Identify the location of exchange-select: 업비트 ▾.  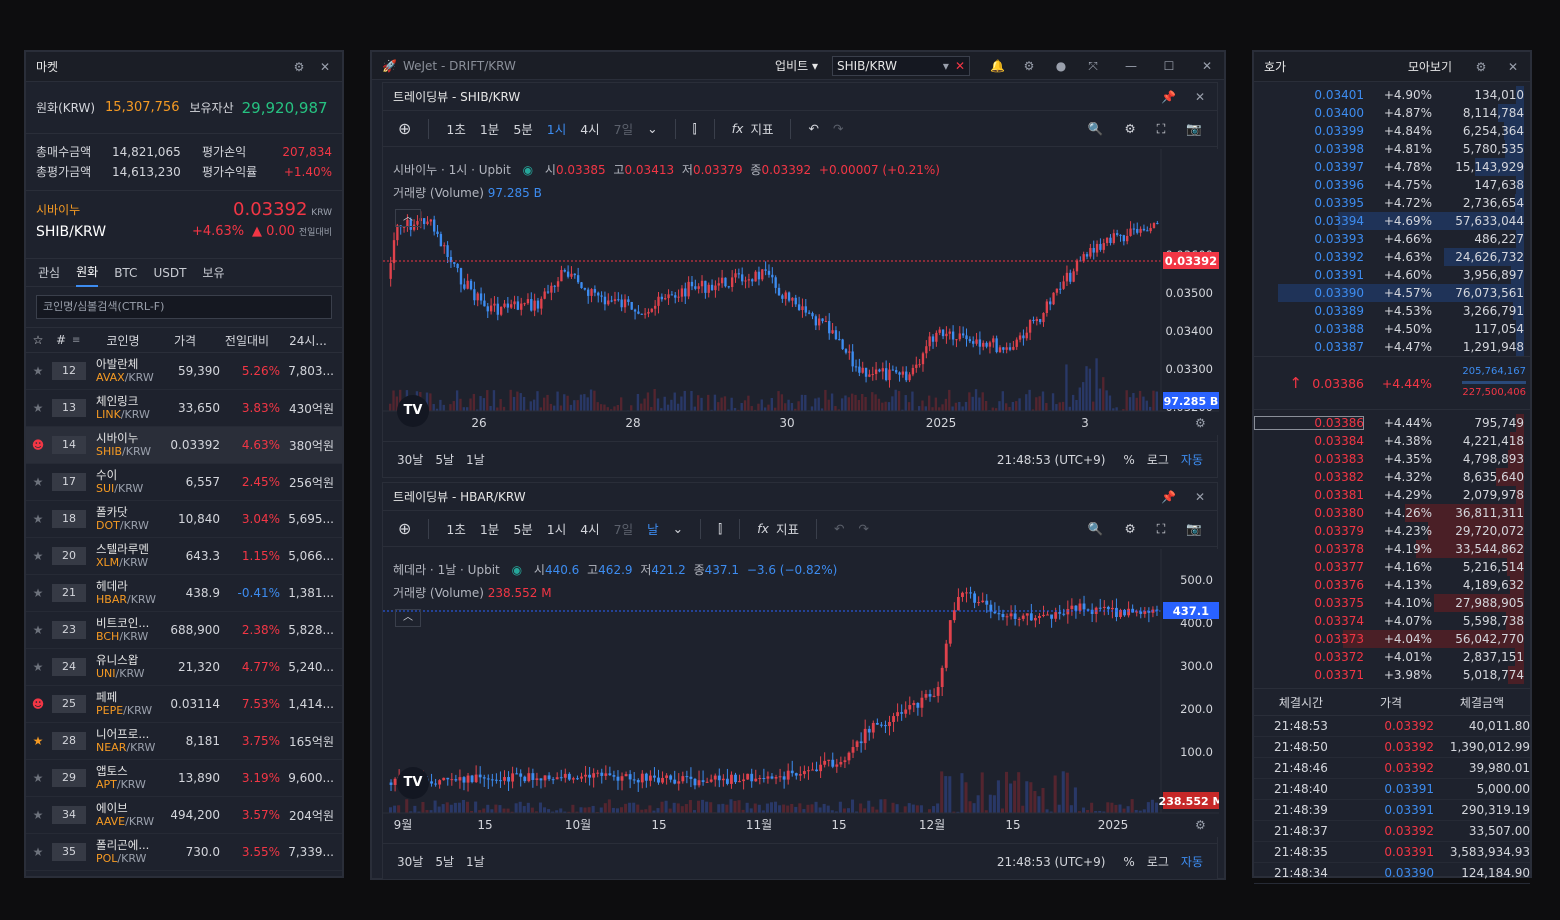
(796, 65).